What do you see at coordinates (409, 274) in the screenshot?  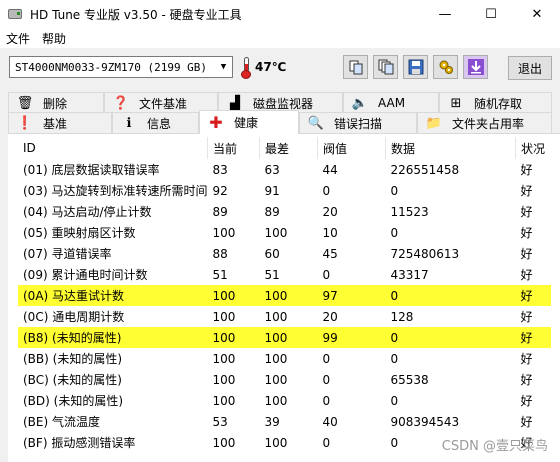 I see `cell-data: 43317` at bounding box center [409, 274].